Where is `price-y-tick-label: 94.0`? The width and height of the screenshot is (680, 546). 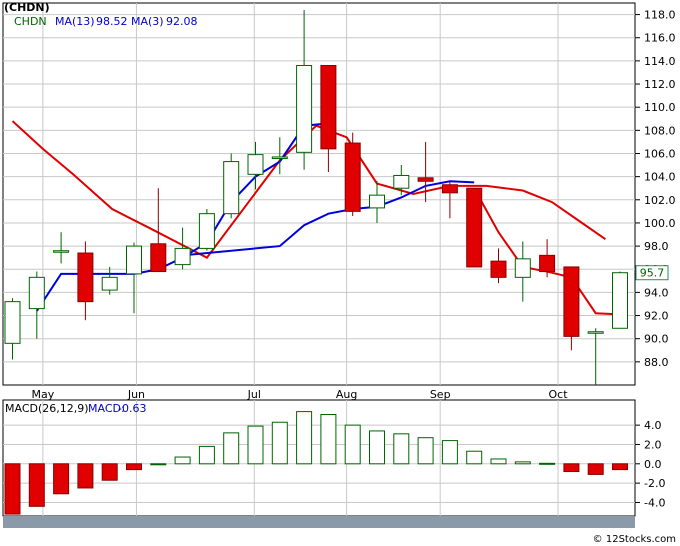
price-y-tick-label: 94.0 is located at coordinates (656, 292).